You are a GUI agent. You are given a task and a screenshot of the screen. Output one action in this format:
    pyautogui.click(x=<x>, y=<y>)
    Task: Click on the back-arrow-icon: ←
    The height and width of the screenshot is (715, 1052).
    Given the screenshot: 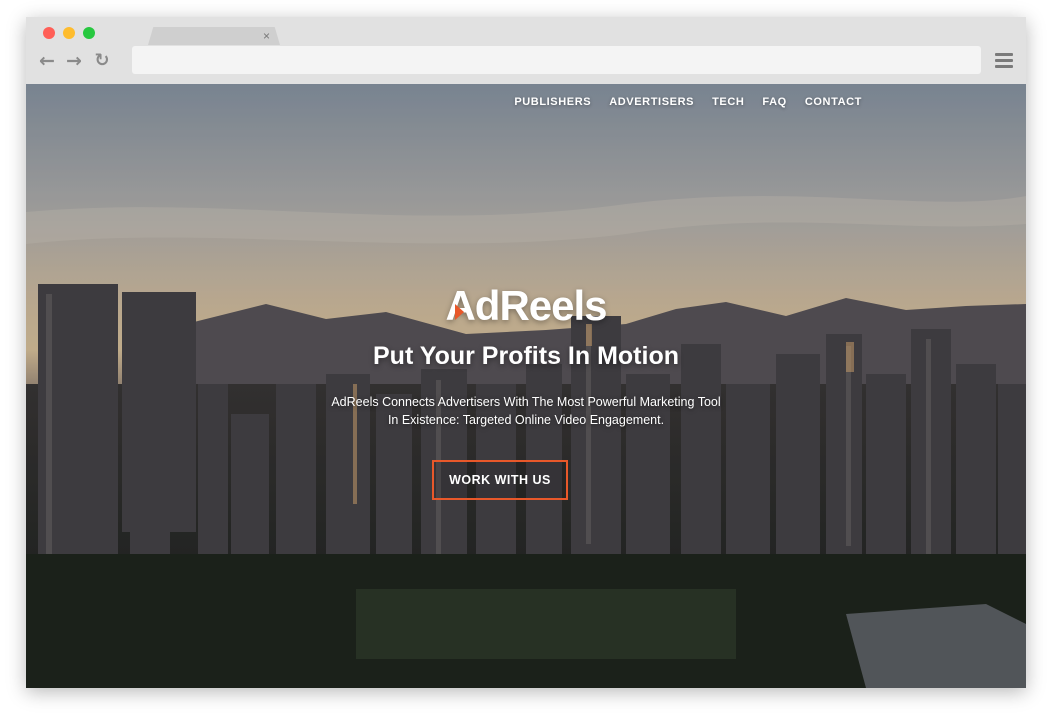 What is the action you would take?
    pyautogui.click(x=47, y=61)
    